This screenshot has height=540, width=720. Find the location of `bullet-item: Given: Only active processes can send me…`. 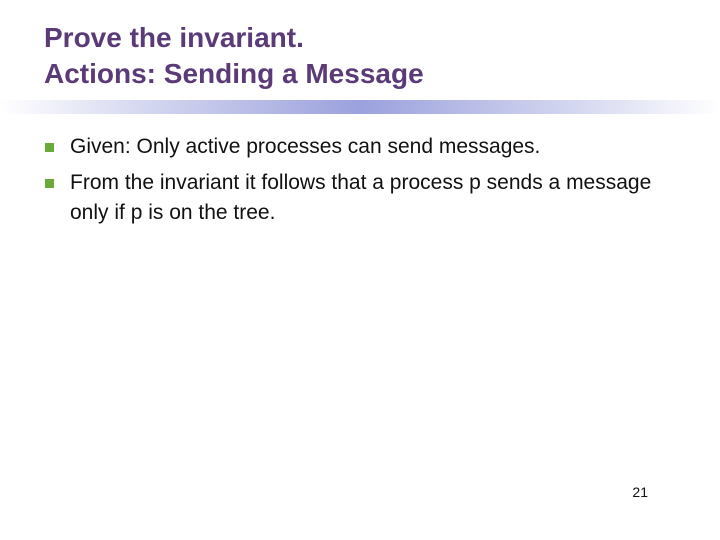

bullet-item: Given: Only active processes can send me… is located at coordinates (354, 147).